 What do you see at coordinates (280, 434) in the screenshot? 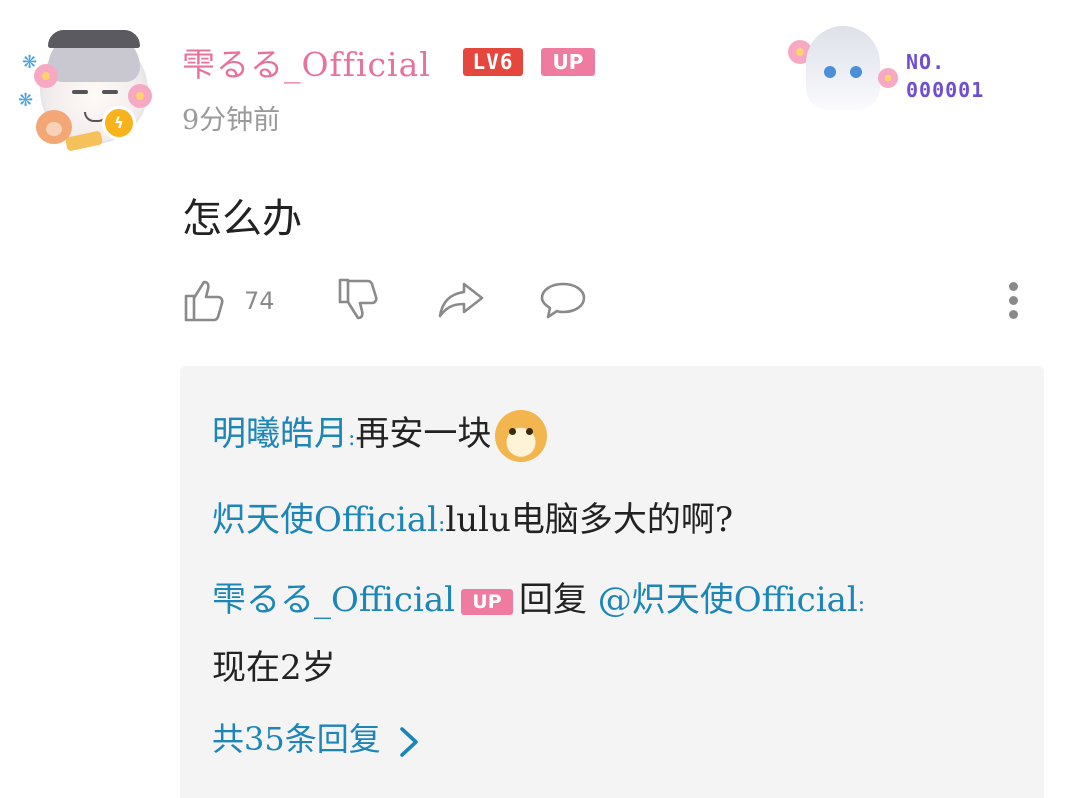
I see `reply-author: 明曦皓月` at bounding box center [280, 434].